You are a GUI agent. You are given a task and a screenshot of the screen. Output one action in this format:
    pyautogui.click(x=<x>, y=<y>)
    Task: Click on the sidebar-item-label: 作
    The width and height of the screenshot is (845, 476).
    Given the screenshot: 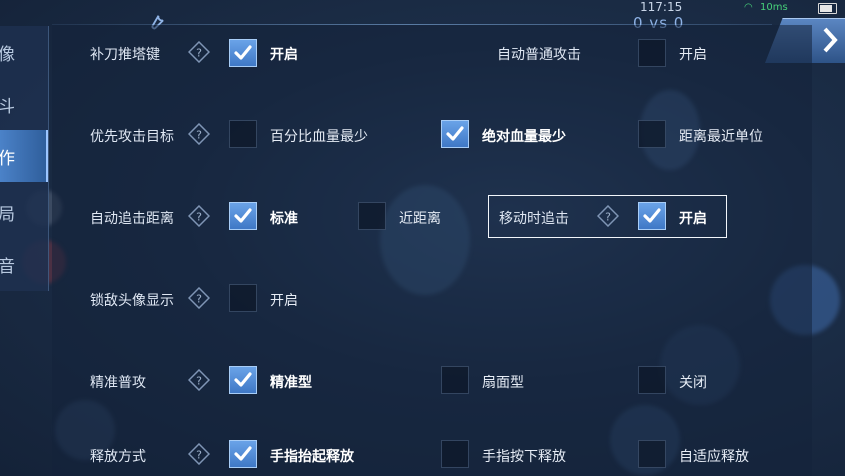 What is the action you would take?
    pyautogui.click(x=7, y=158)
    